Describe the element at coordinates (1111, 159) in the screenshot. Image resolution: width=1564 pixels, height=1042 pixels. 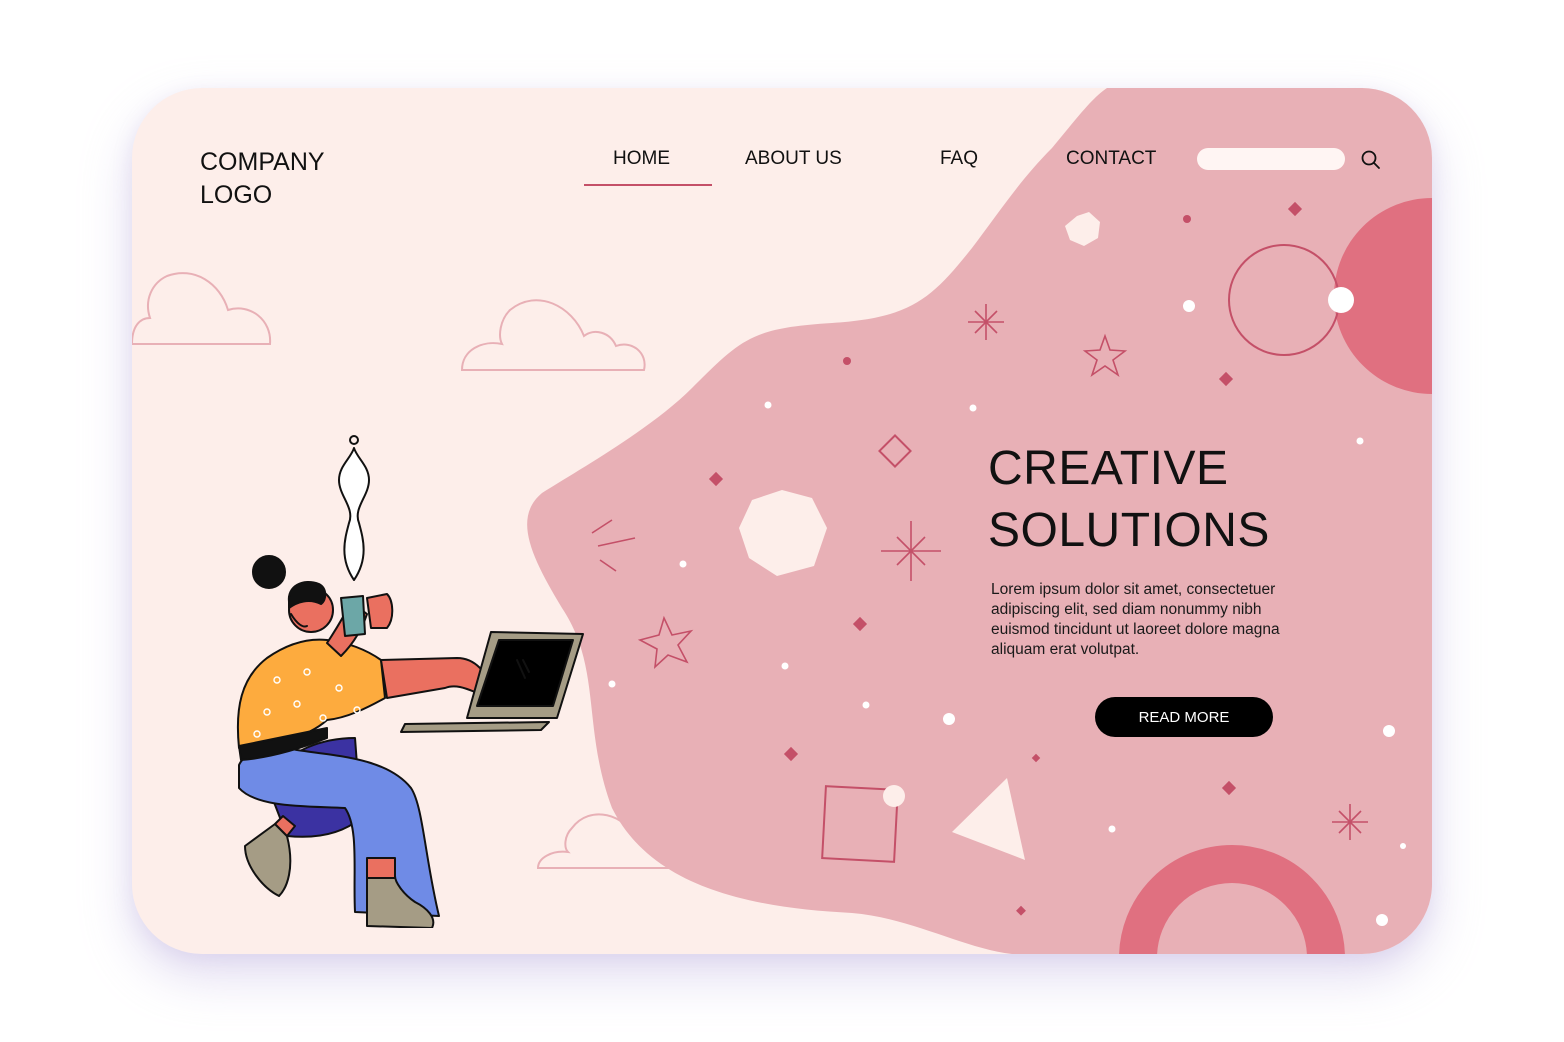
I see `nav-item-contact: CONTACT` at that location.